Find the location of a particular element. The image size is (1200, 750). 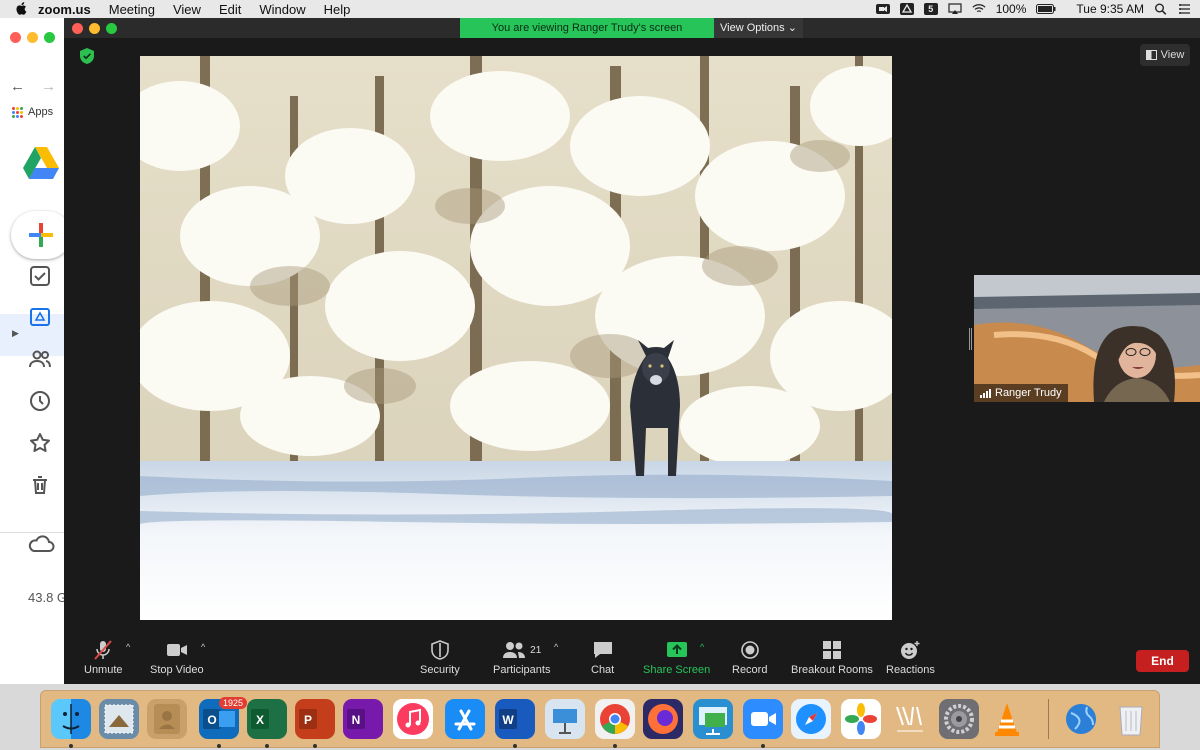

new-button is located at coordinates (41, 235).